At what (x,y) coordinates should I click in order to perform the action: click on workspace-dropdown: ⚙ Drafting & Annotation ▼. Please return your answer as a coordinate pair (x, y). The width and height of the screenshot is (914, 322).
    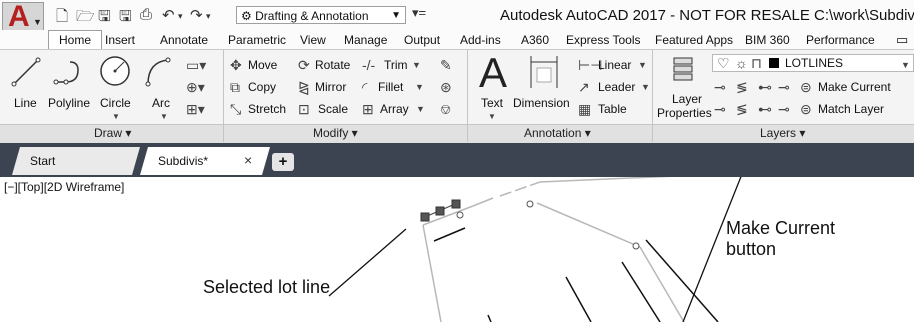
    Looking at the image, I should click on (321, 15).